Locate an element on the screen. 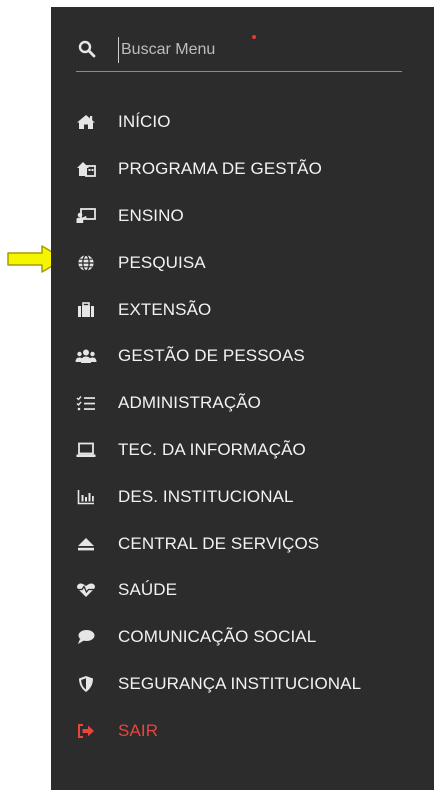 This screenshot has height=798, width=446. heartbeat-icon is located at coordinates (86, 590).